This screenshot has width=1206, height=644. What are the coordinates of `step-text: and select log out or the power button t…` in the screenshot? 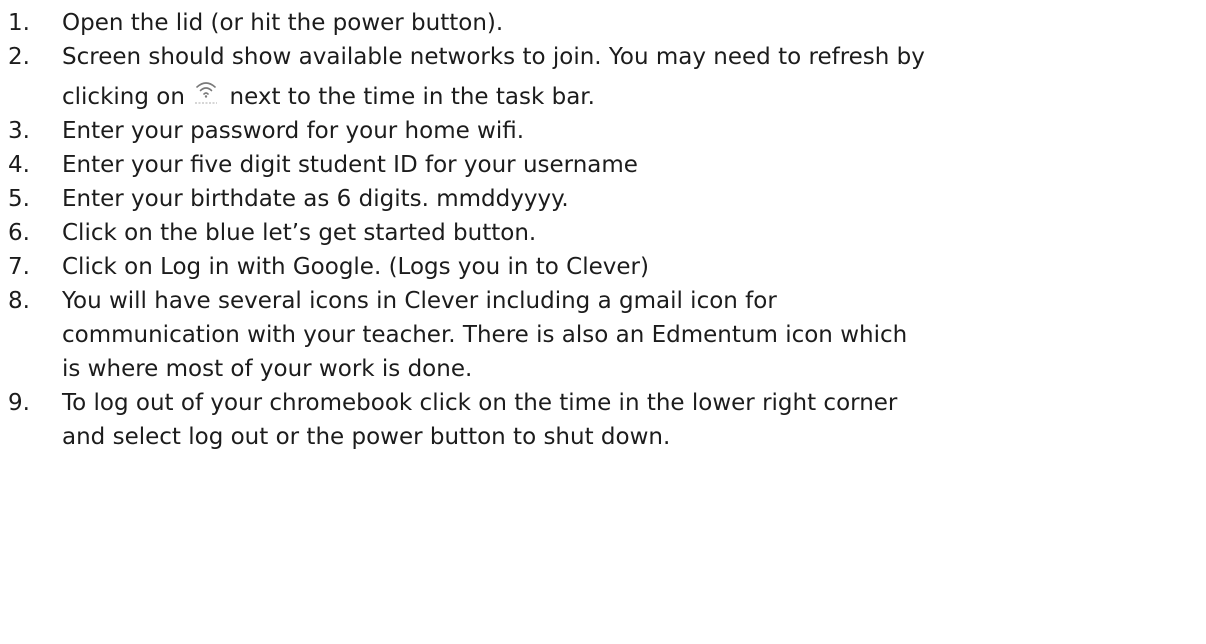 It's located at (366, 437).